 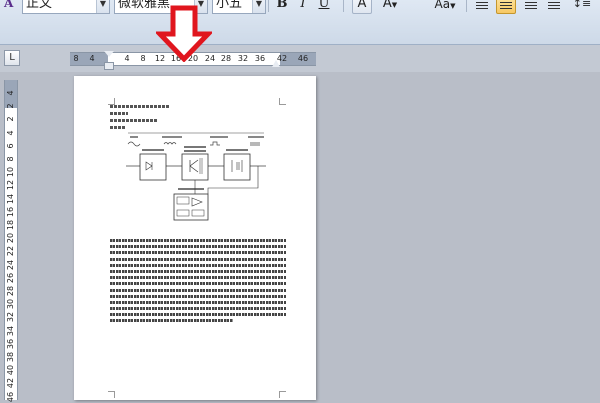 What do you see at coordinates (184, 33) in the screenshot?
I see `red-down-arrow-icon` at bounding box center [184, 33].